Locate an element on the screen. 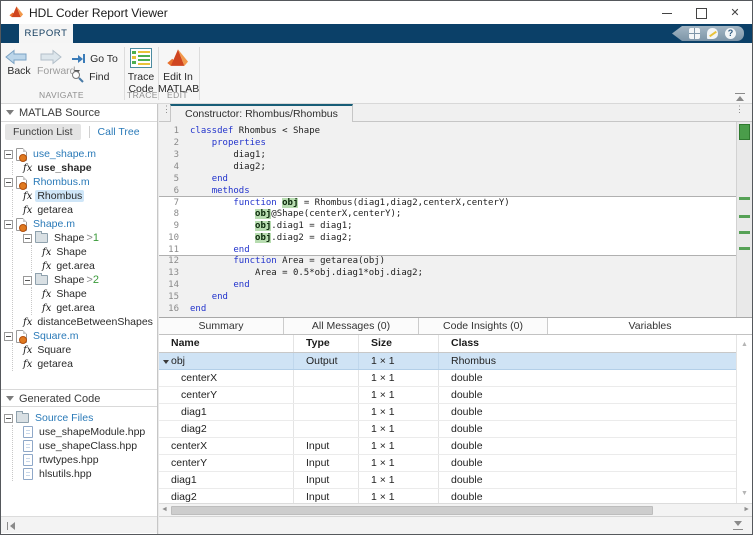 The height and width of the screenshot is (535, 753). tree-item-shape-m: Shape.m is located at coordinates (80, 224).